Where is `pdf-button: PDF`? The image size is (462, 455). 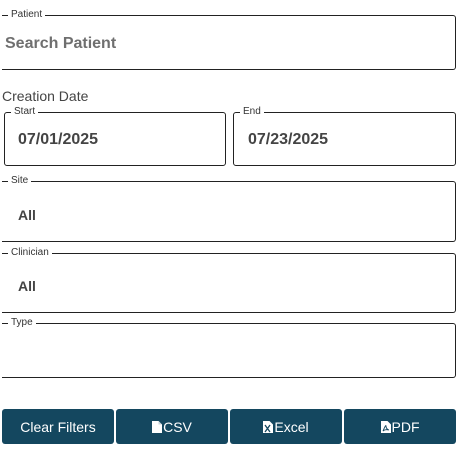
pdf-button: PDF is located at coordinates (400, 426).